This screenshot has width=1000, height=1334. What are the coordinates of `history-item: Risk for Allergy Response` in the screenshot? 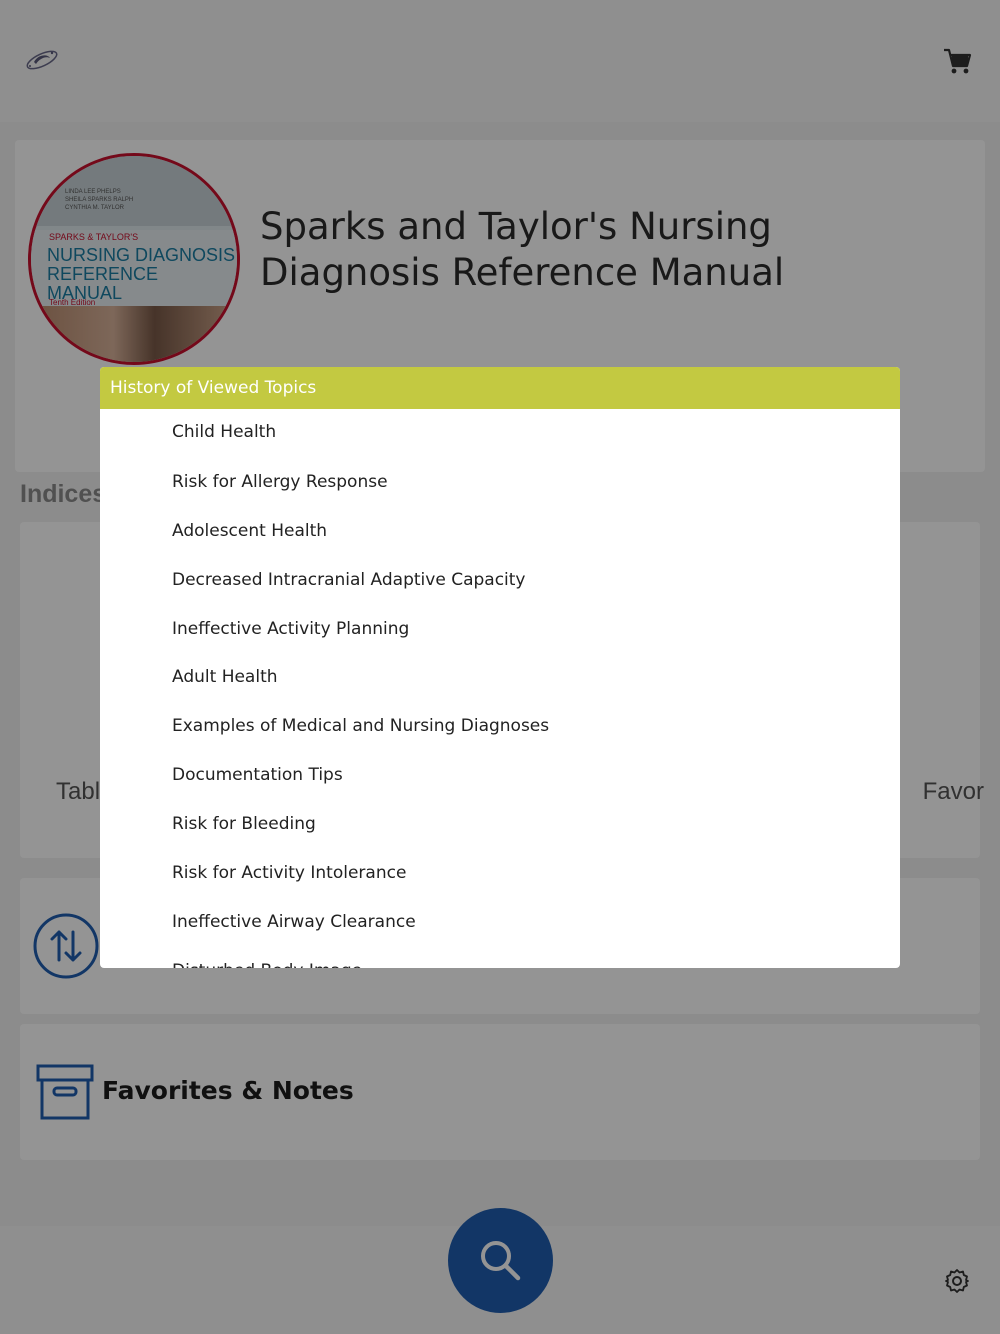 It's located at (500, 482).